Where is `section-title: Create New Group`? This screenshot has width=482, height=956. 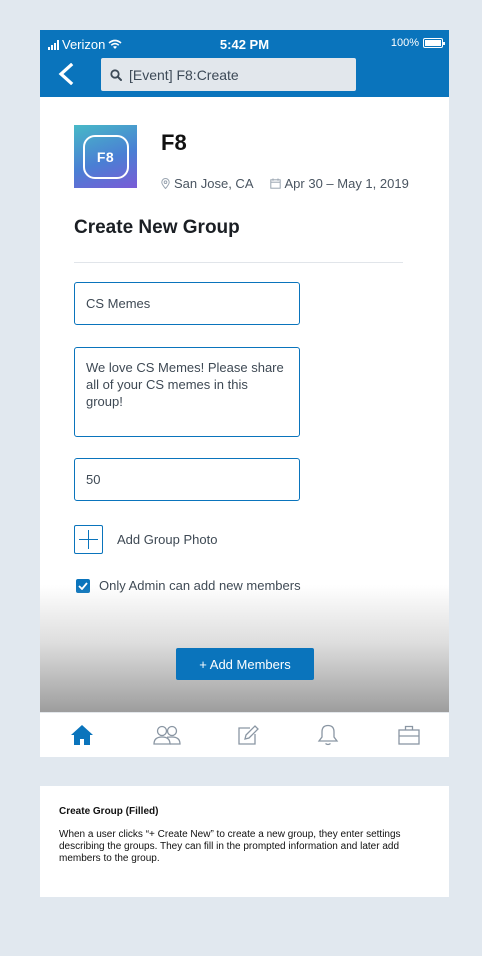
section-title: Create New Group is located at coordinates (157, 227).